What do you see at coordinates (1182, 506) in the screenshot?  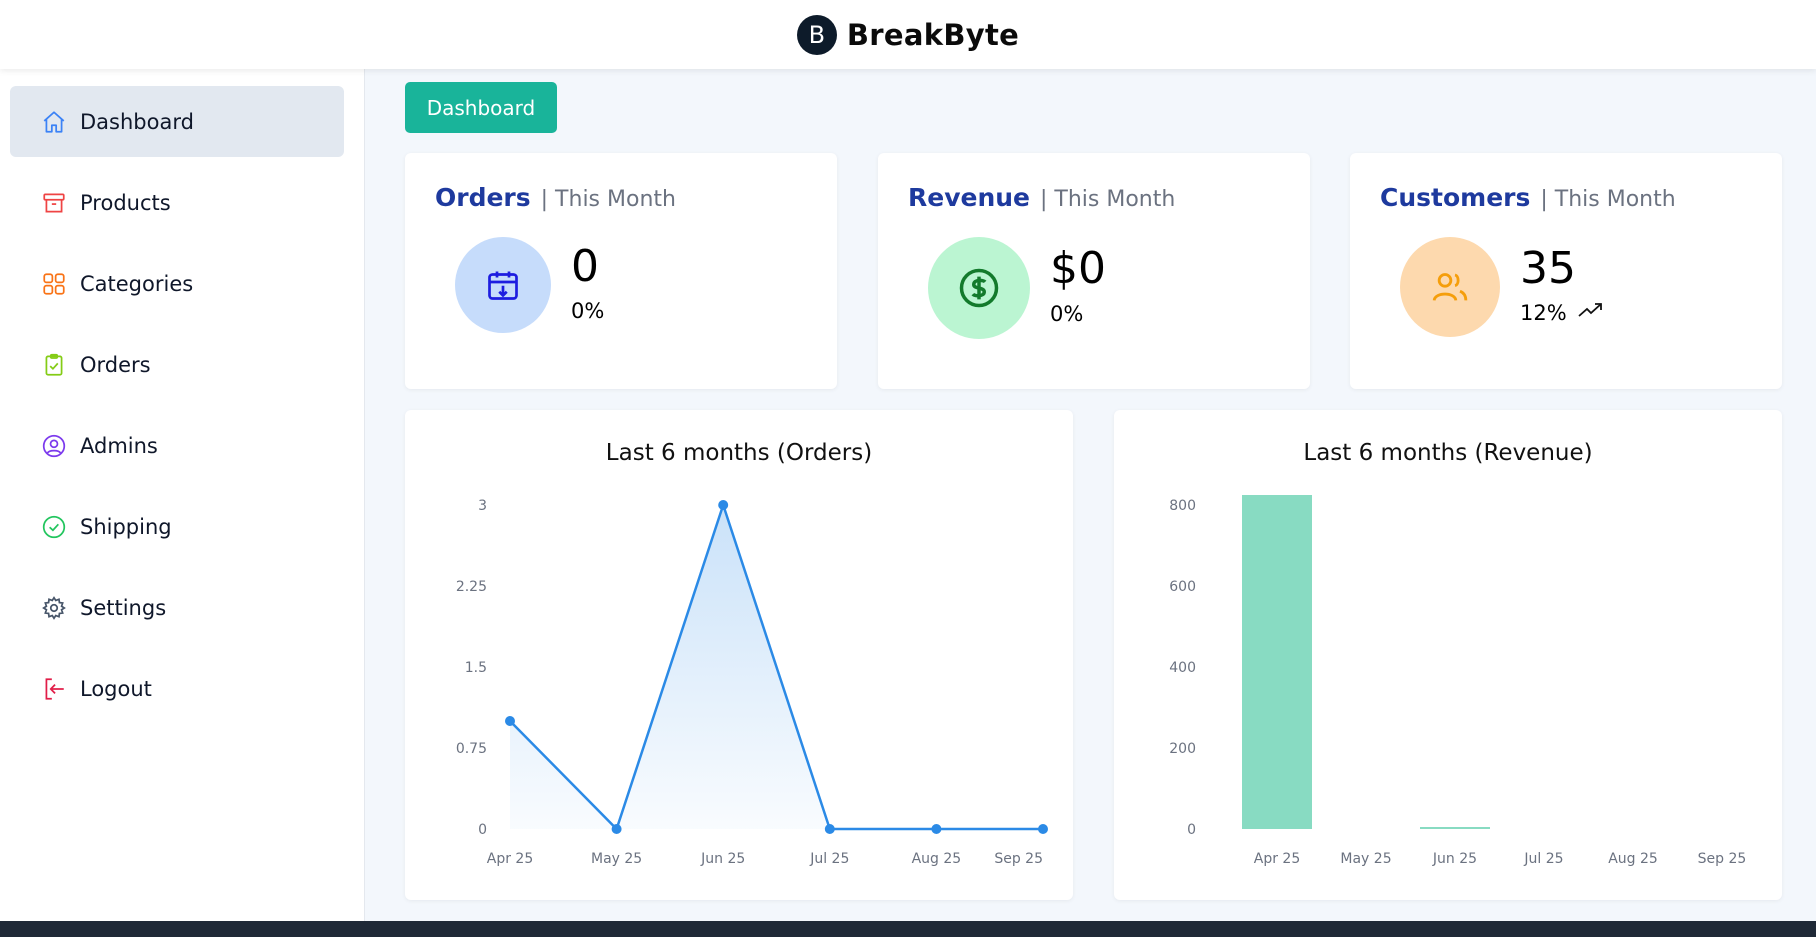 I see `y-tick-label: 800` at bounding box center [1182, 506].